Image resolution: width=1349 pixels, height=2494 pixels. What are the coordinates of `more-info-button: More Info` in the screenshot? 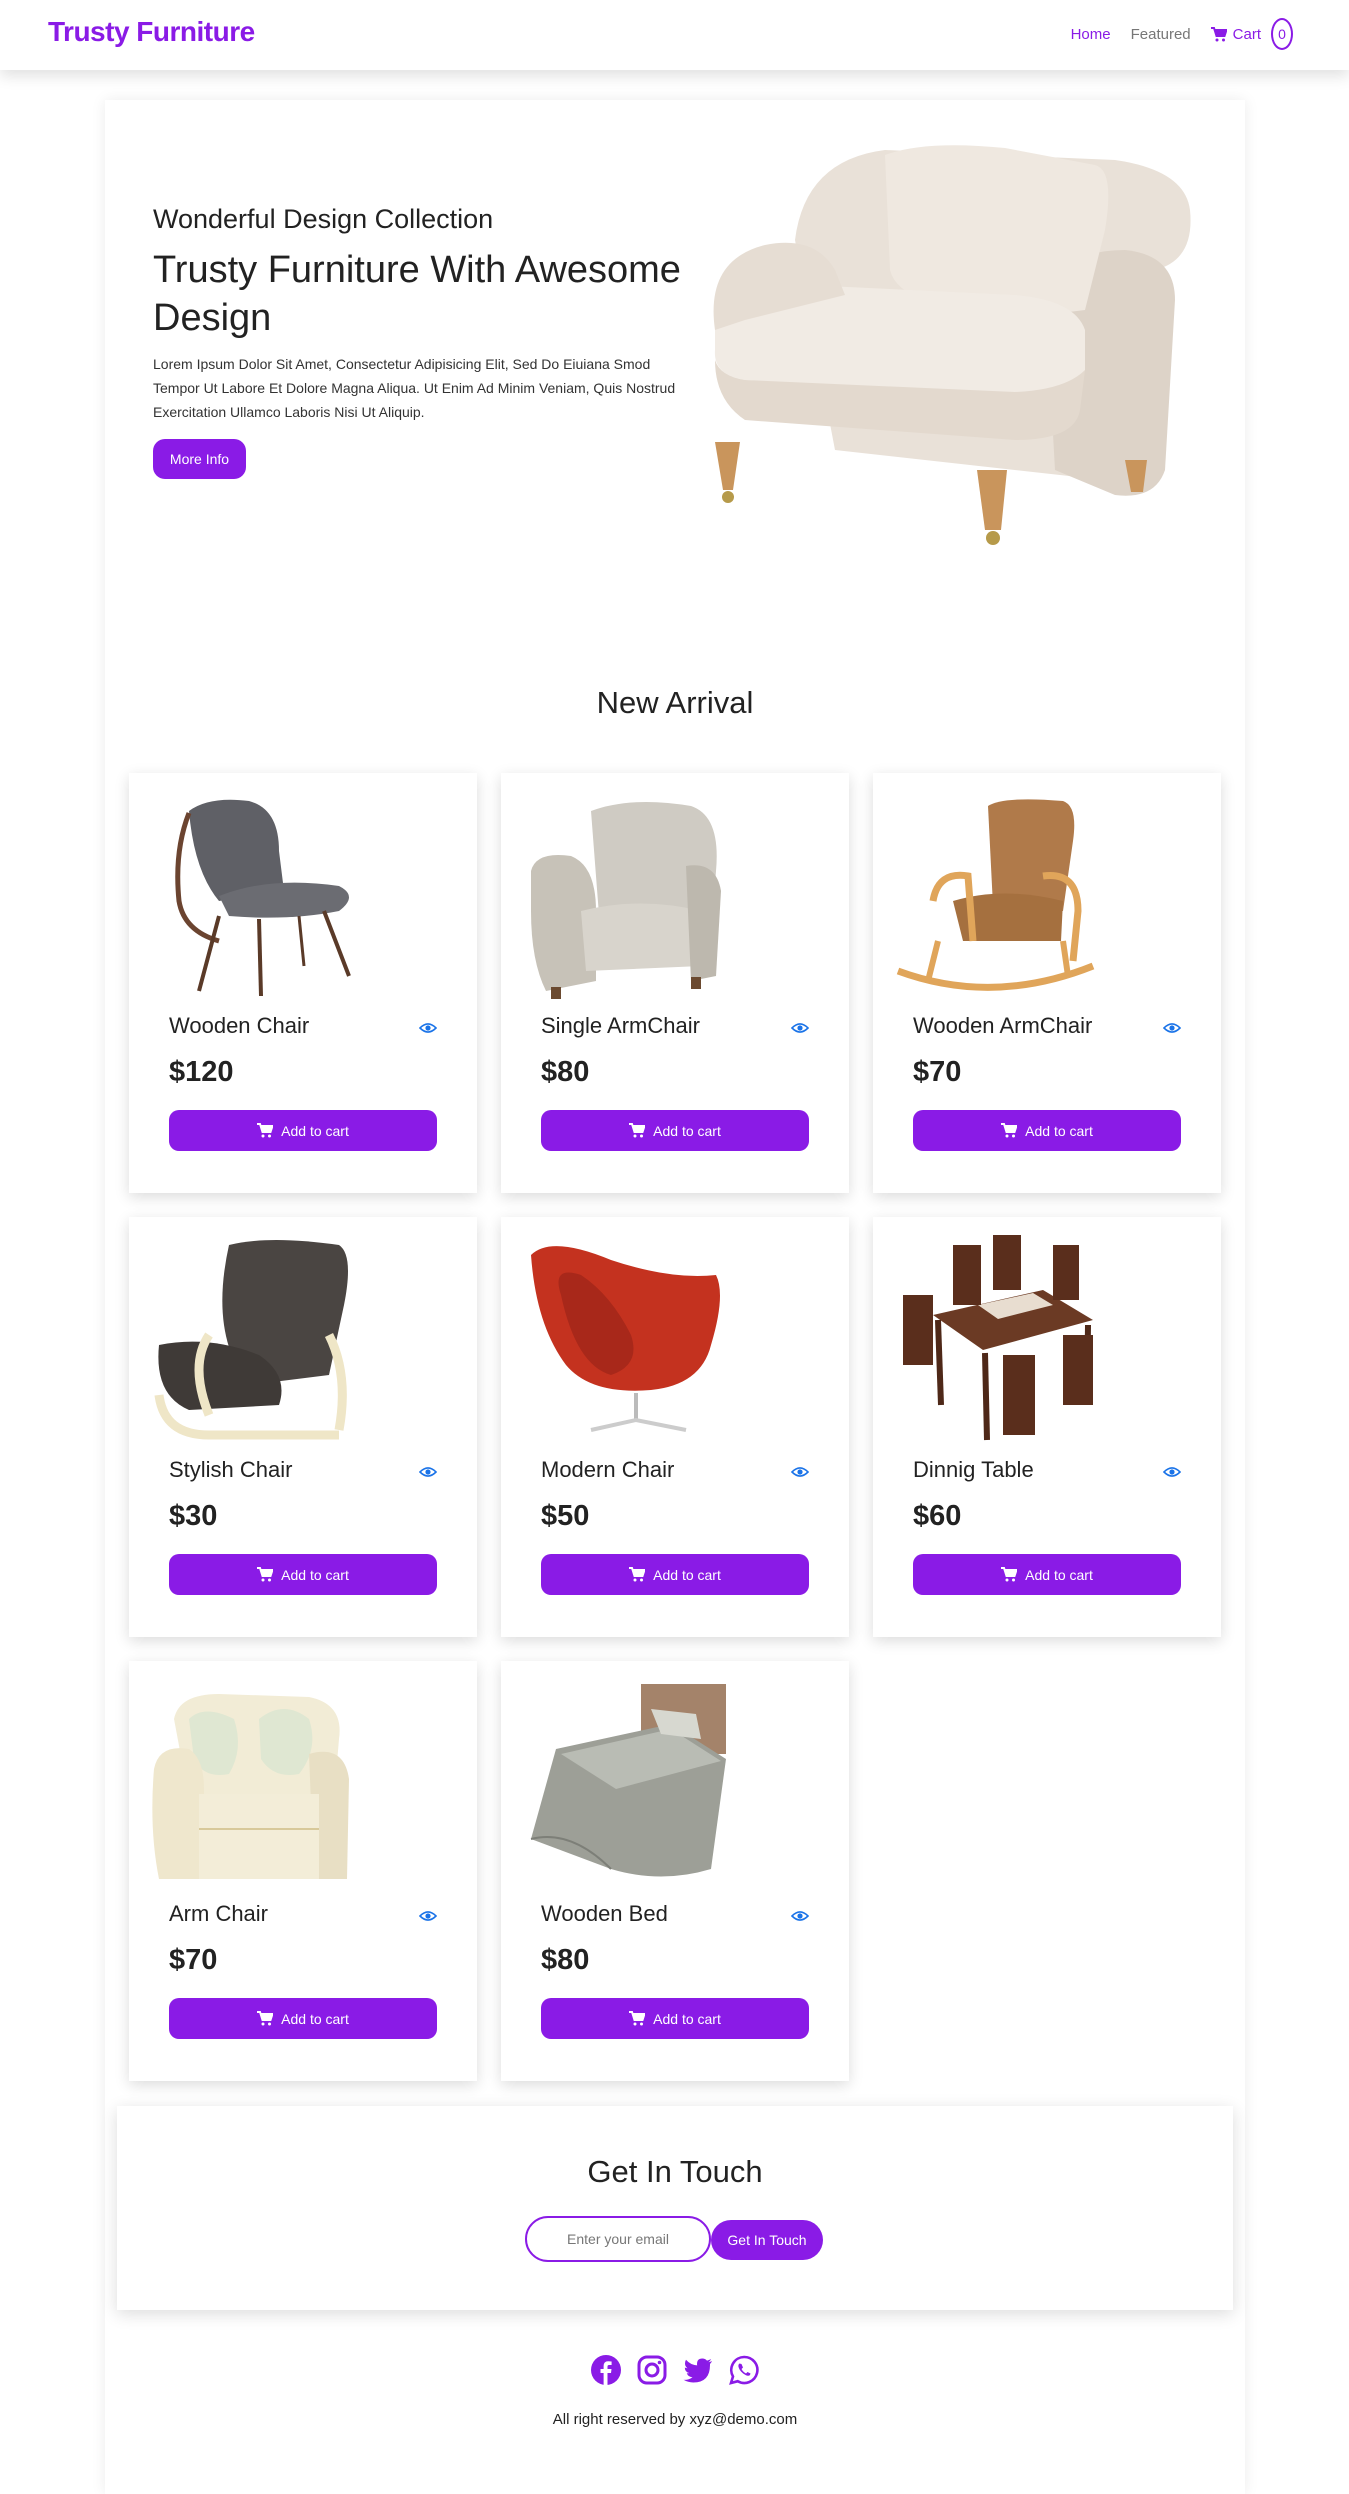 It's located at (199, 459).